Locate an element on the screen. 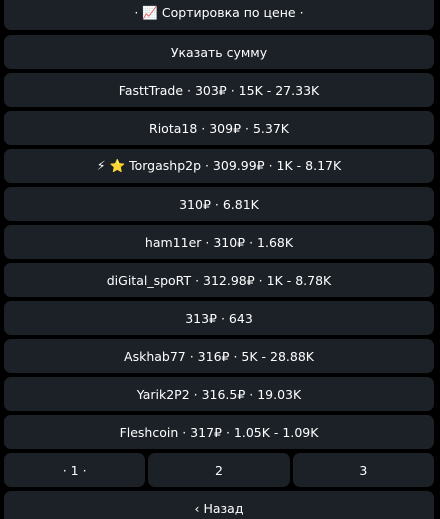 This screenshot has width=440, height=519. back-label: ‹ Назад is located at coordinates (219, 508).